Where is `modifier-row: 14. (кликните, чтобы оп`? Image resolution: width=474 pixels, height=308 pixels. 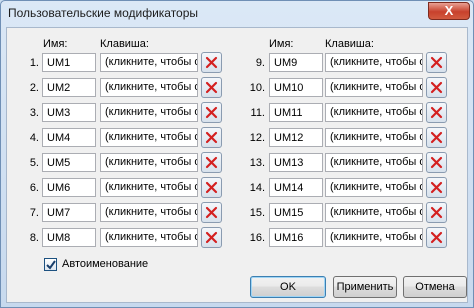
modifier-row: 14. (кликните, чтобы оп is located at coordinates (344, 188).